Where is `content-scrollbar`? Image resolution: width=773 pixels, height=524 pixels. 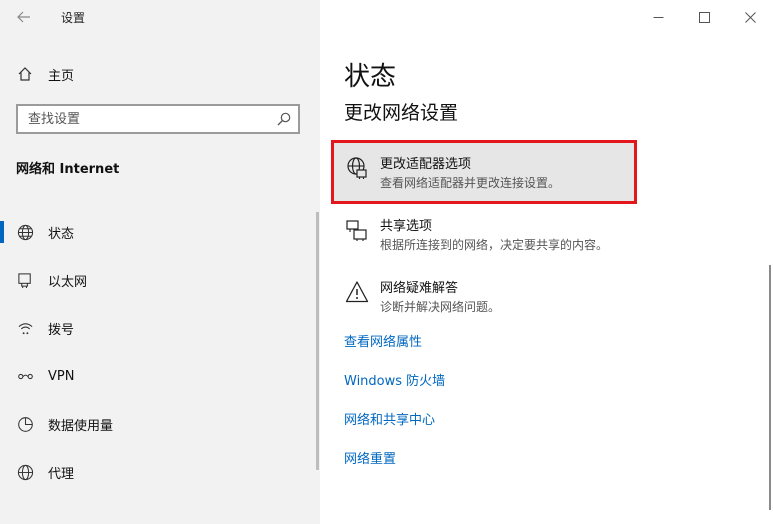 content-scrollbar is located at coordinates (770, 387).